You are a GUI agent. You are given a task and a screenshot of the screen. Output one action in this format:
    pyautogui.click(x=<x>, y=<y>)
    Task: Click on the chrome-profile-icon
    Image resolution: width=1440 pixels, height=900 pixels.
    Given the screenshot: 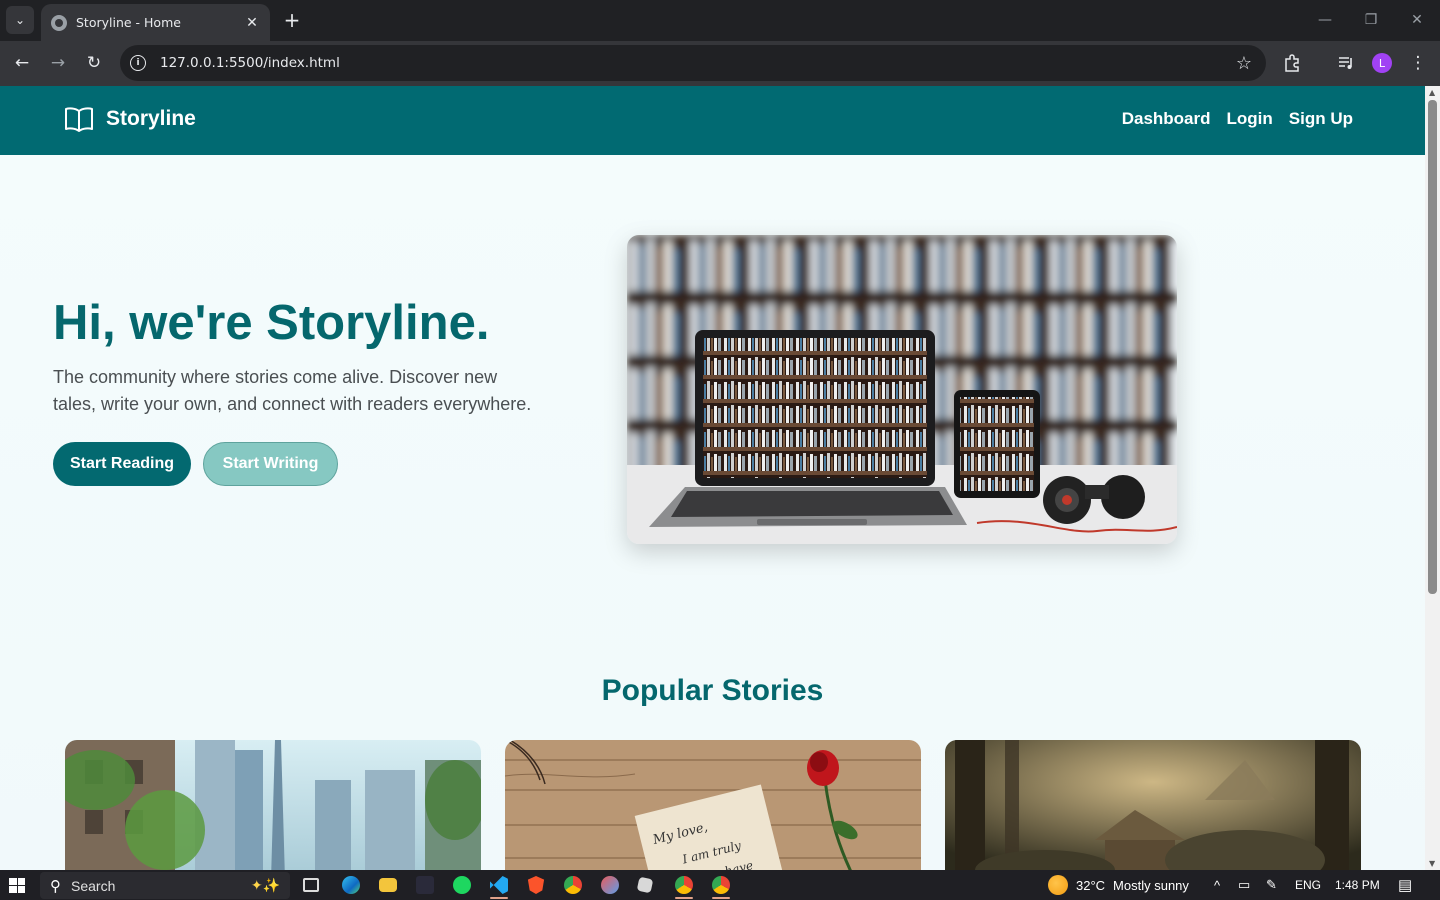 What is the action you would take?
    pyautogui.click(x=684, y=885)
    